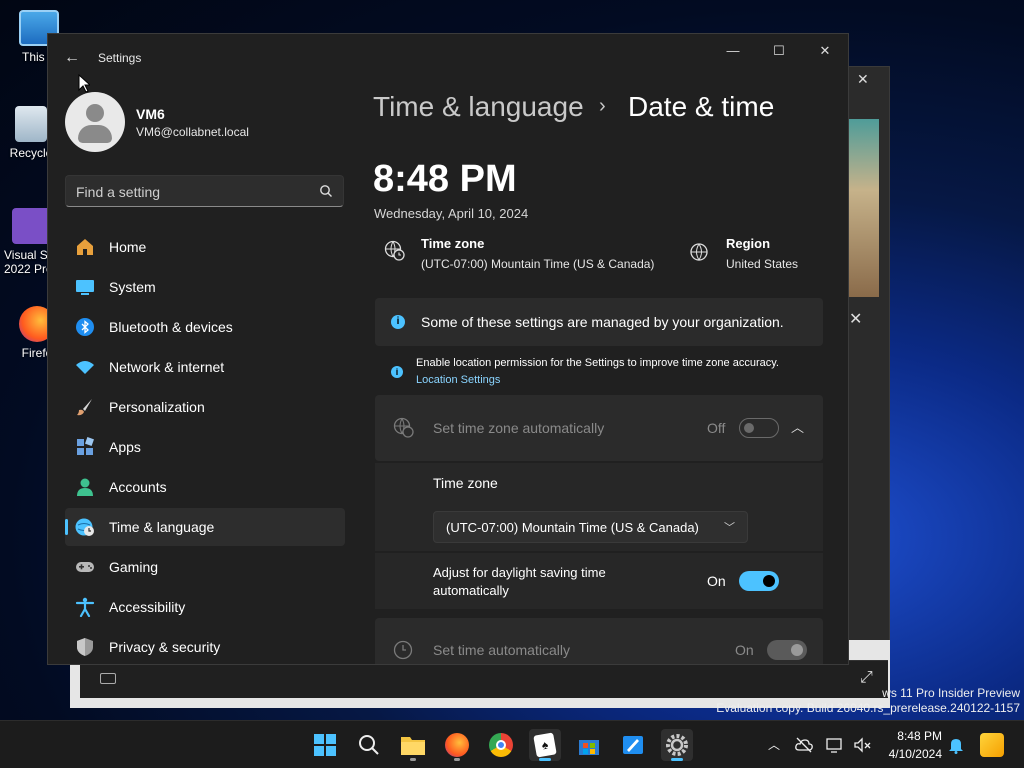 The height and width of the screenshot is (768, 1024). Describe the element at coordinates (862, 745) in the screenshot. I see `speaker-muted-icon` at that location.